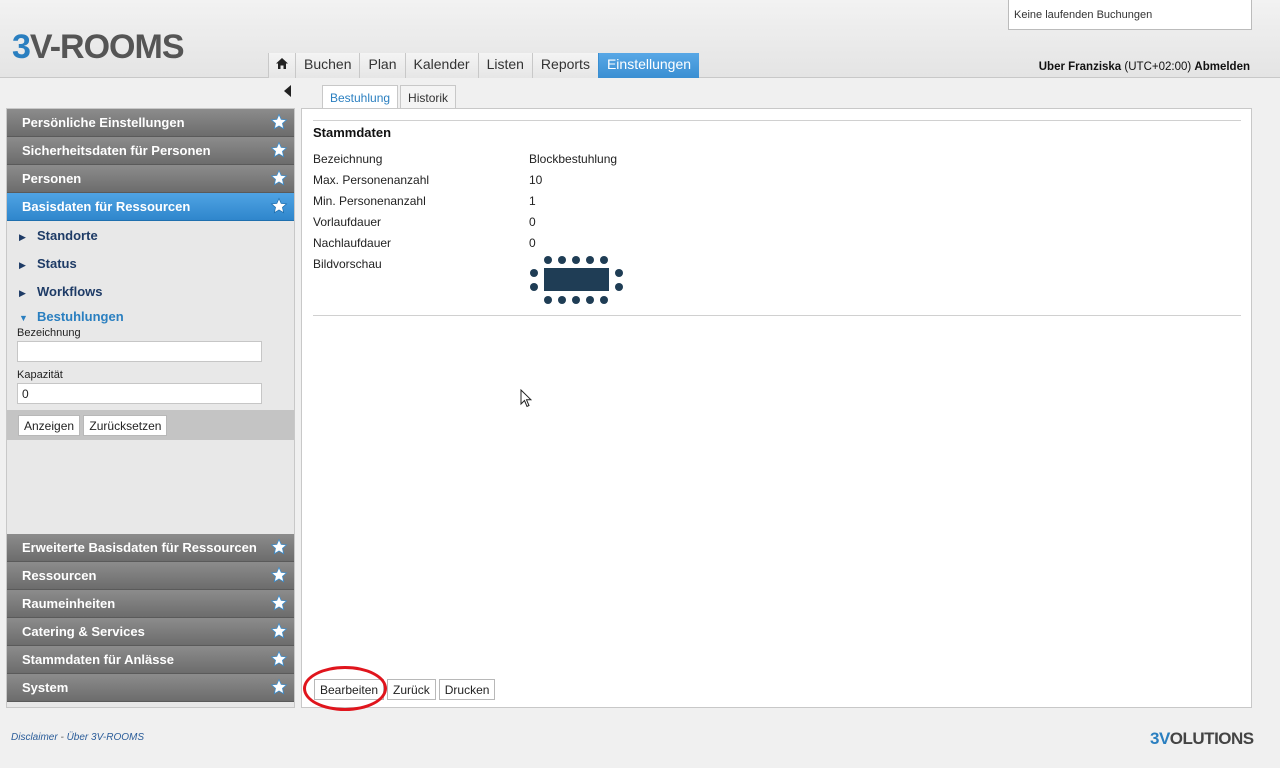 This screenshot has height=768, width=1280. I want to click on footer-links: Disclaimer - Über 3V-ROOMS, so click(77, 737).